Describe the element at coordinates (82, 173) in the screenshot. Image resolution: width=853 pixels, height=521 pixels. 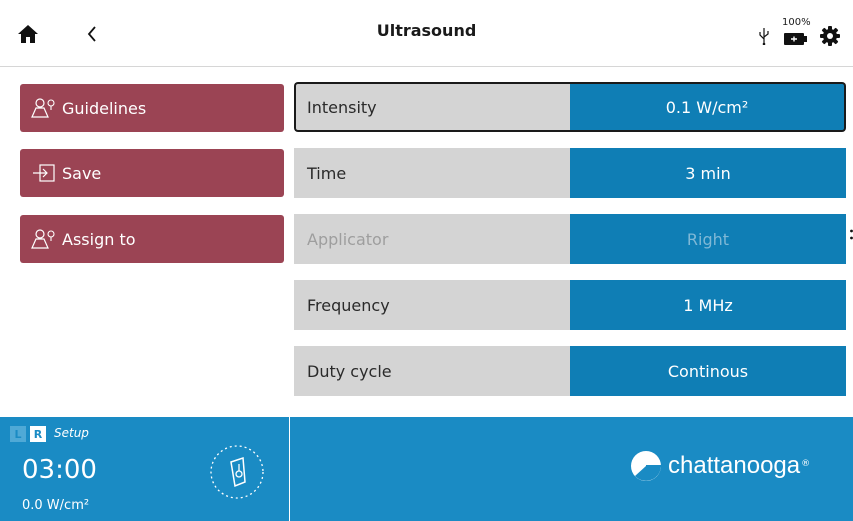
I see `save-label: Save` at that location.